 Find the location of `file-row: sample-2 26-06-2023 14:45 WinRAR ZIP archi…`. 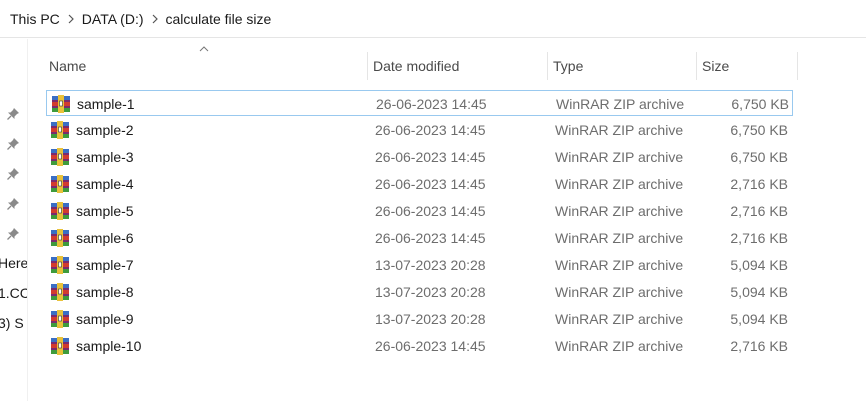

file-row: sample-2 26-06-2023 14:45 WinRAR ZIP archi… is located at coordinates (419, 130).